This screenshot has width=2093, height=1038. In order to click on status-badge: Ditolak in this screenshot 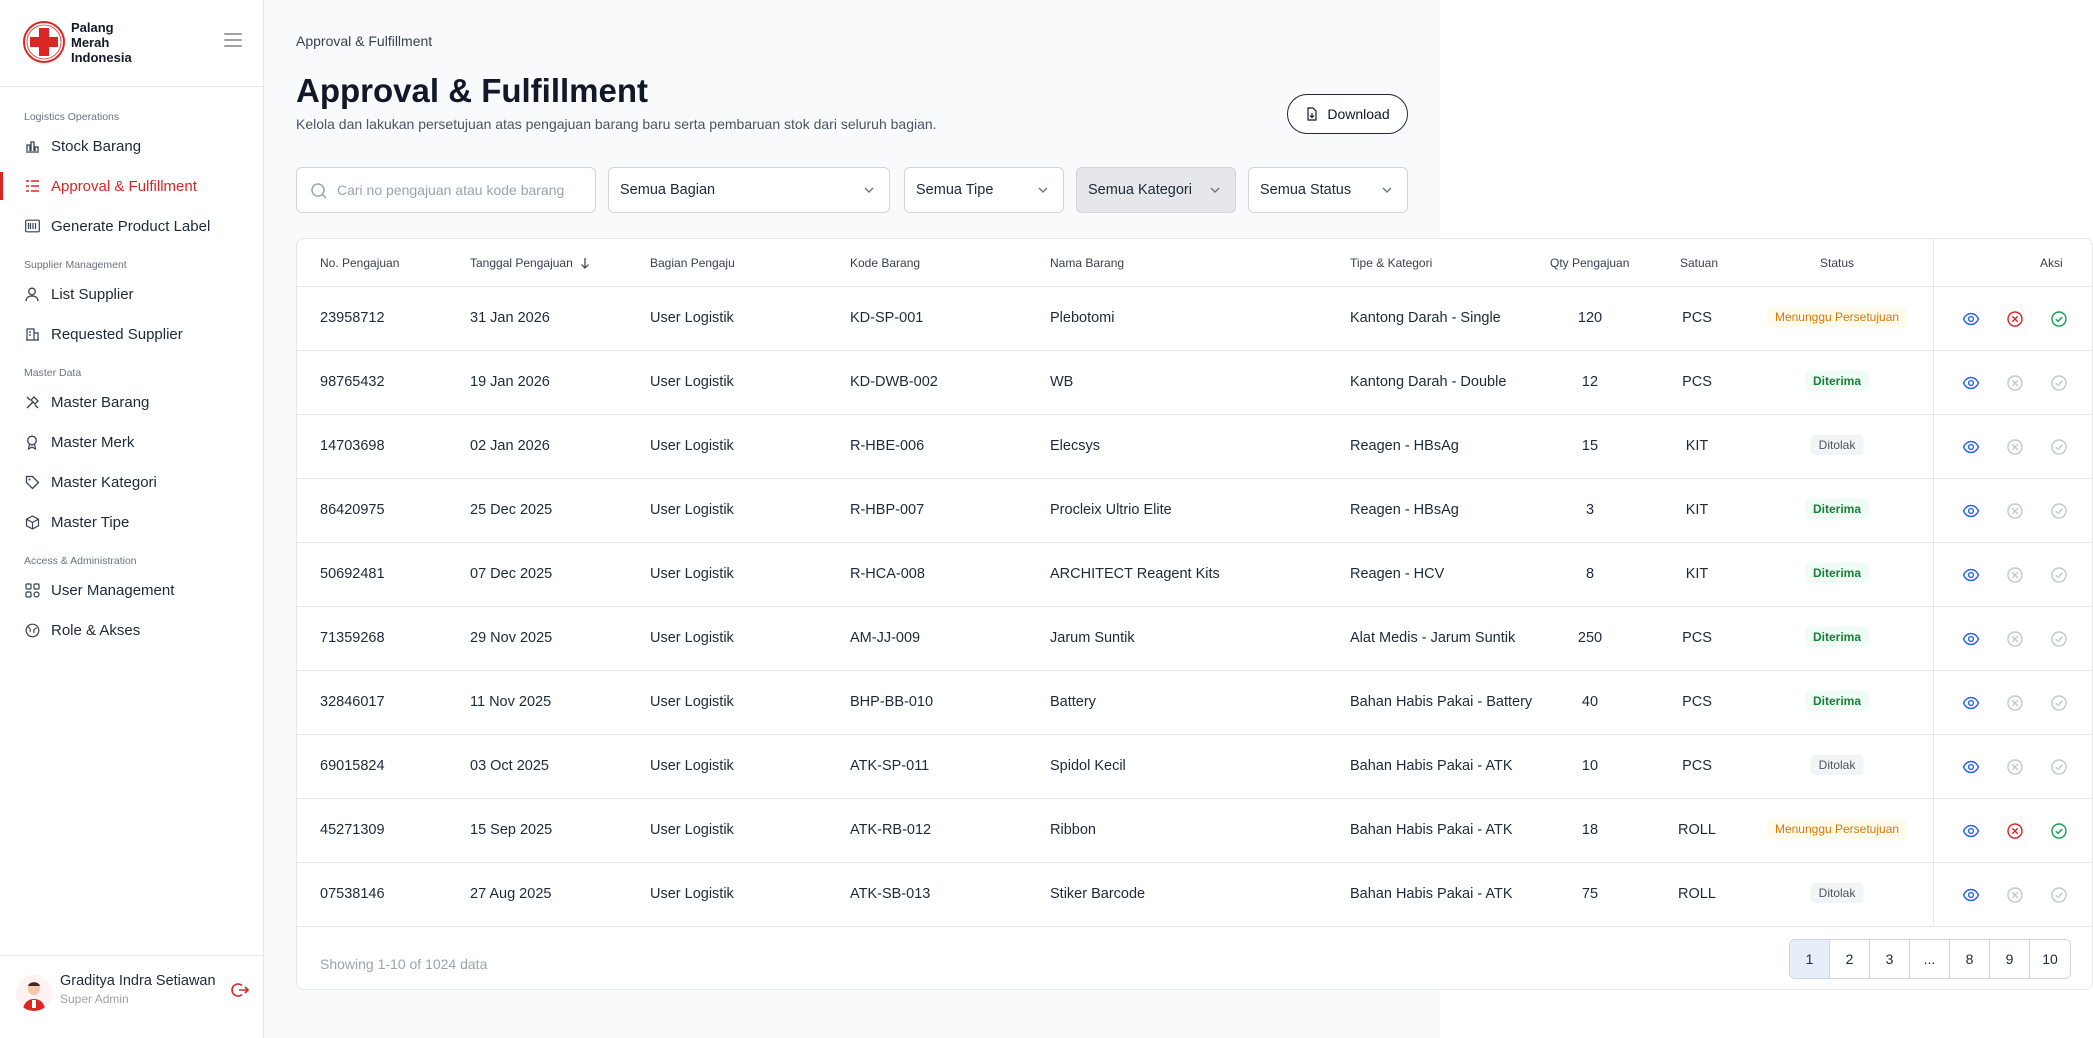, I will do `click(1837, 445)`.